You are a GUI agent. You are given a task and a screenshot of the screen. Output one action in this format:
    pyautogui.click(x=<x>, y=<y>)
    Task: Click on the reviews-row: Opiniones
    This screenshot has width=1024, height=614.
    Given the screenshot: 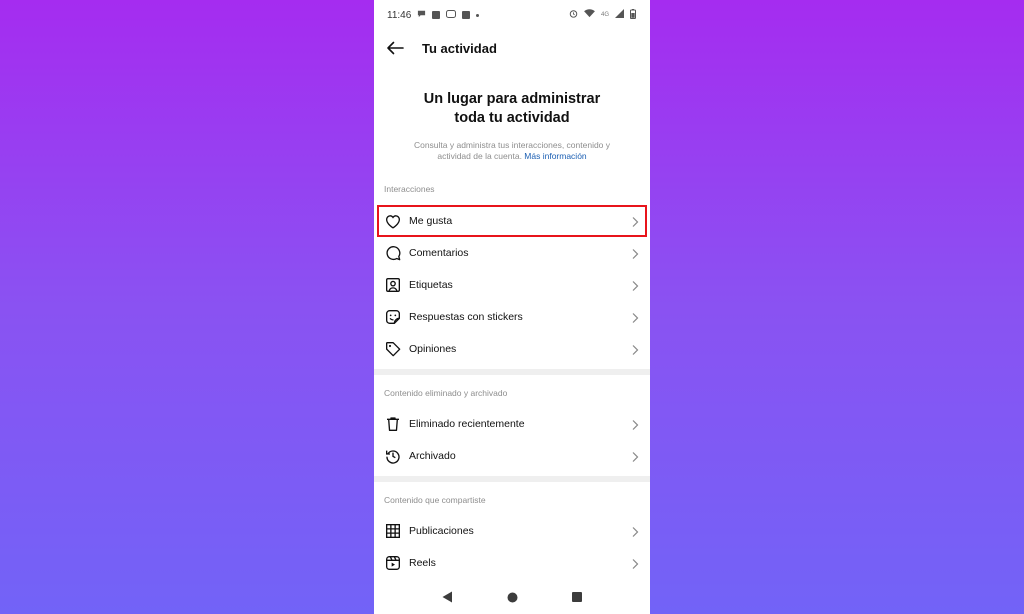 What is the action you would take?
    pyautogui.click(x=512, y=349)
    